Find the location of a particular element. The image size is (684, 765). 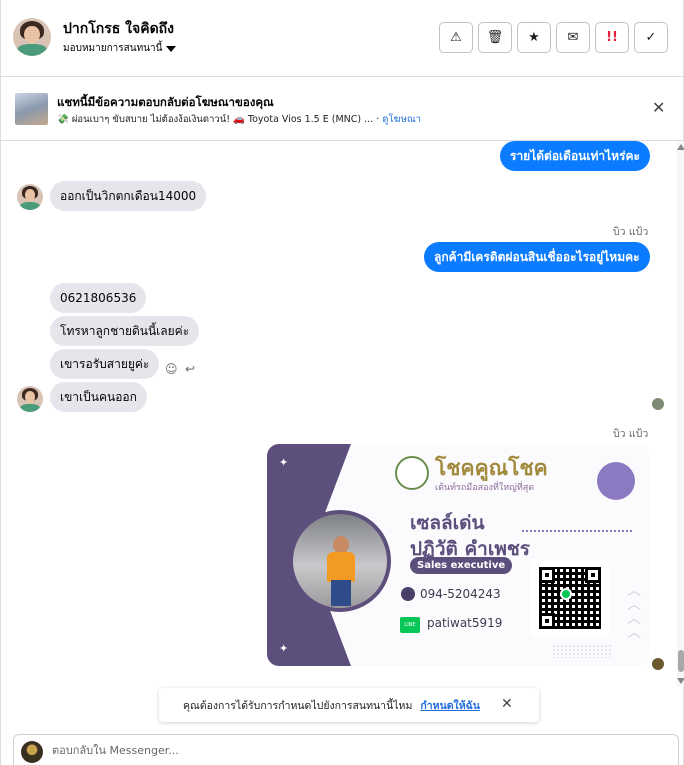

delete-button: 🗑 is located at coordinates (495, 37).